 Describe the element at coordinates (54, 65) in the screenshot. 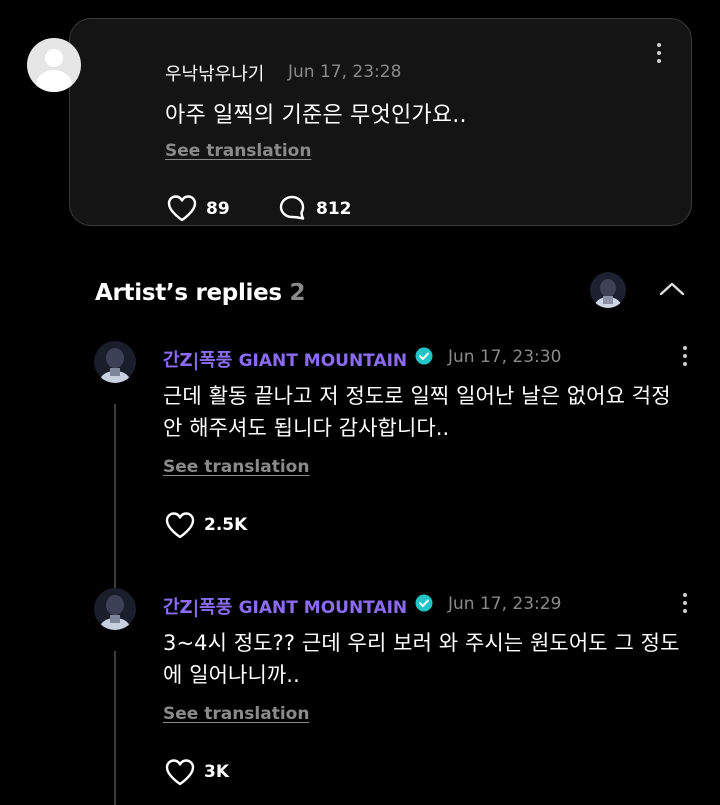

I see `user-avatar-placeholder` at that location.